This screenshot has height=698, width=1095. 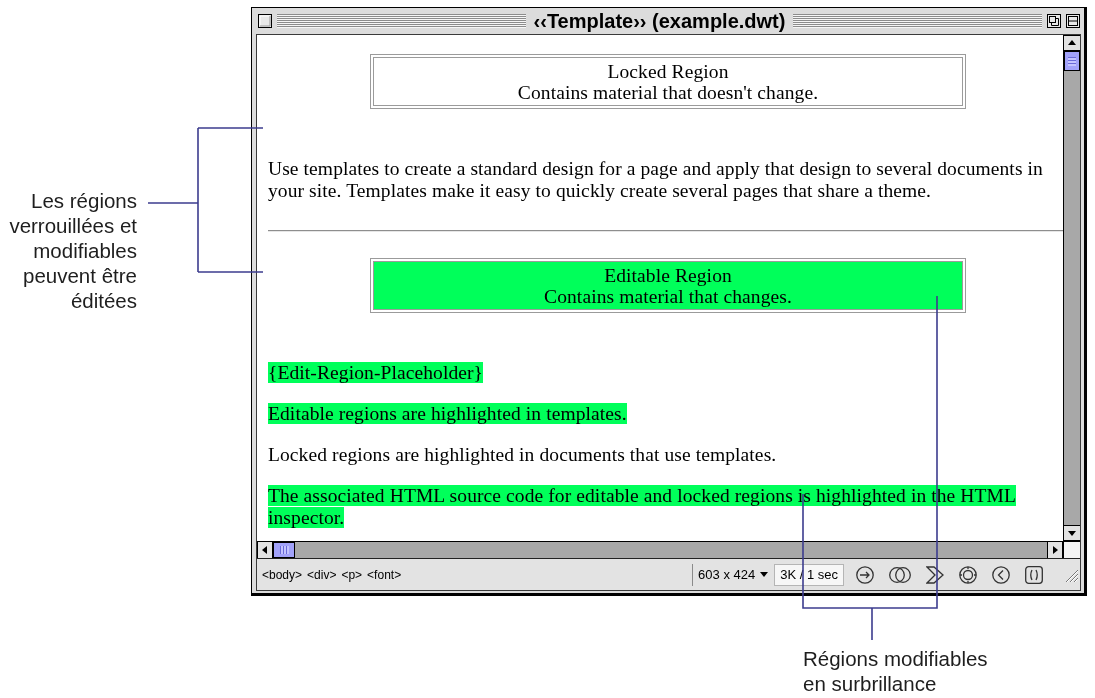 I want to click on paragraph-text: Use templates to create a standard design for a page and apply that design to several documents in your site. Templates make it easy to quickly create several pages that share a theme., so click(x=656, y=180).